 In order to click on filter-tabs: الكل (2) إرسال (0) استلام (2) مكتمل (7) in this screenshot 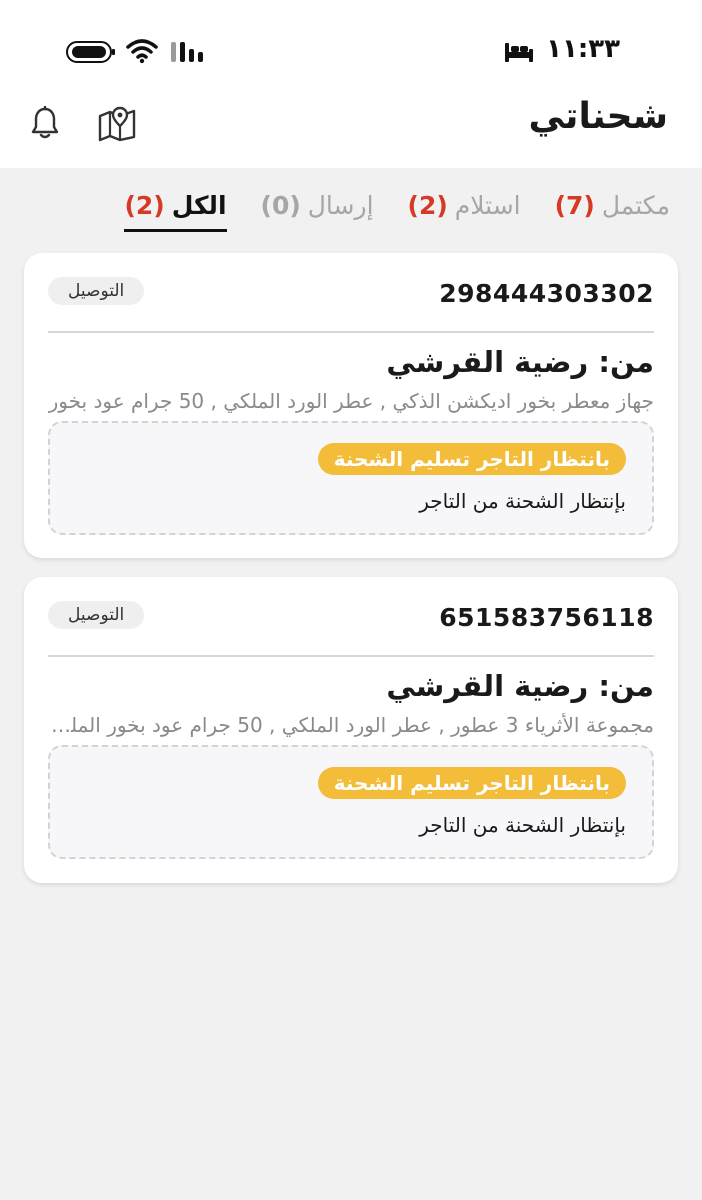, I will do `click(397, 211)`.